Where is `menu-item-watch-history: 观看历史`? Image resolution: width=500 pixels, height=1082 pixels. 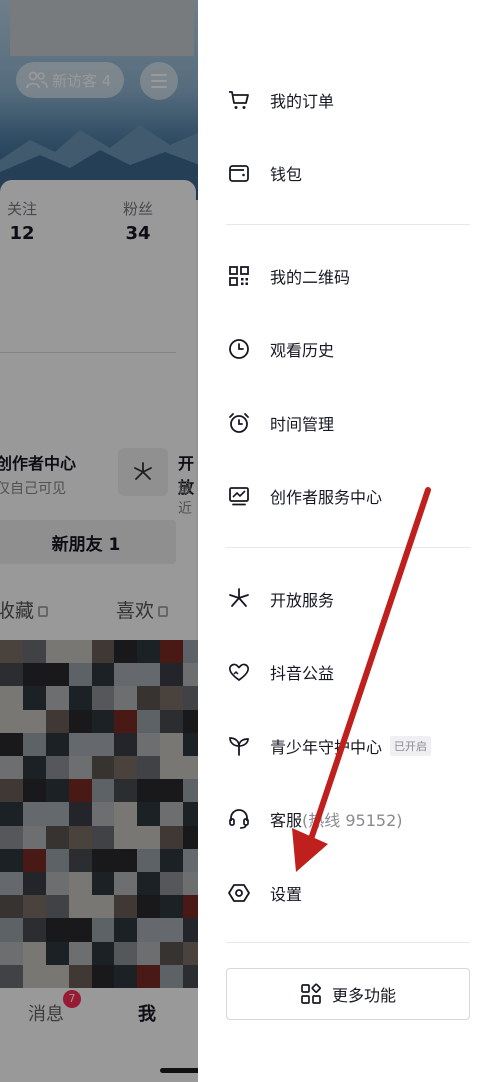
menu-item-watch-history: 观看历史 is located at coordinates (280, 349).